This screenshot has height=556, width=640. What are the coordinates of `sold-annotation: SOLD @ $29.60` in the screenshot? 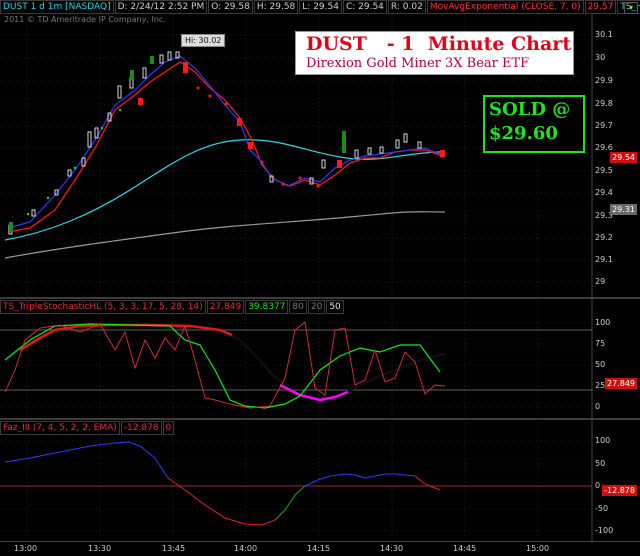 It's located at (534, 124).